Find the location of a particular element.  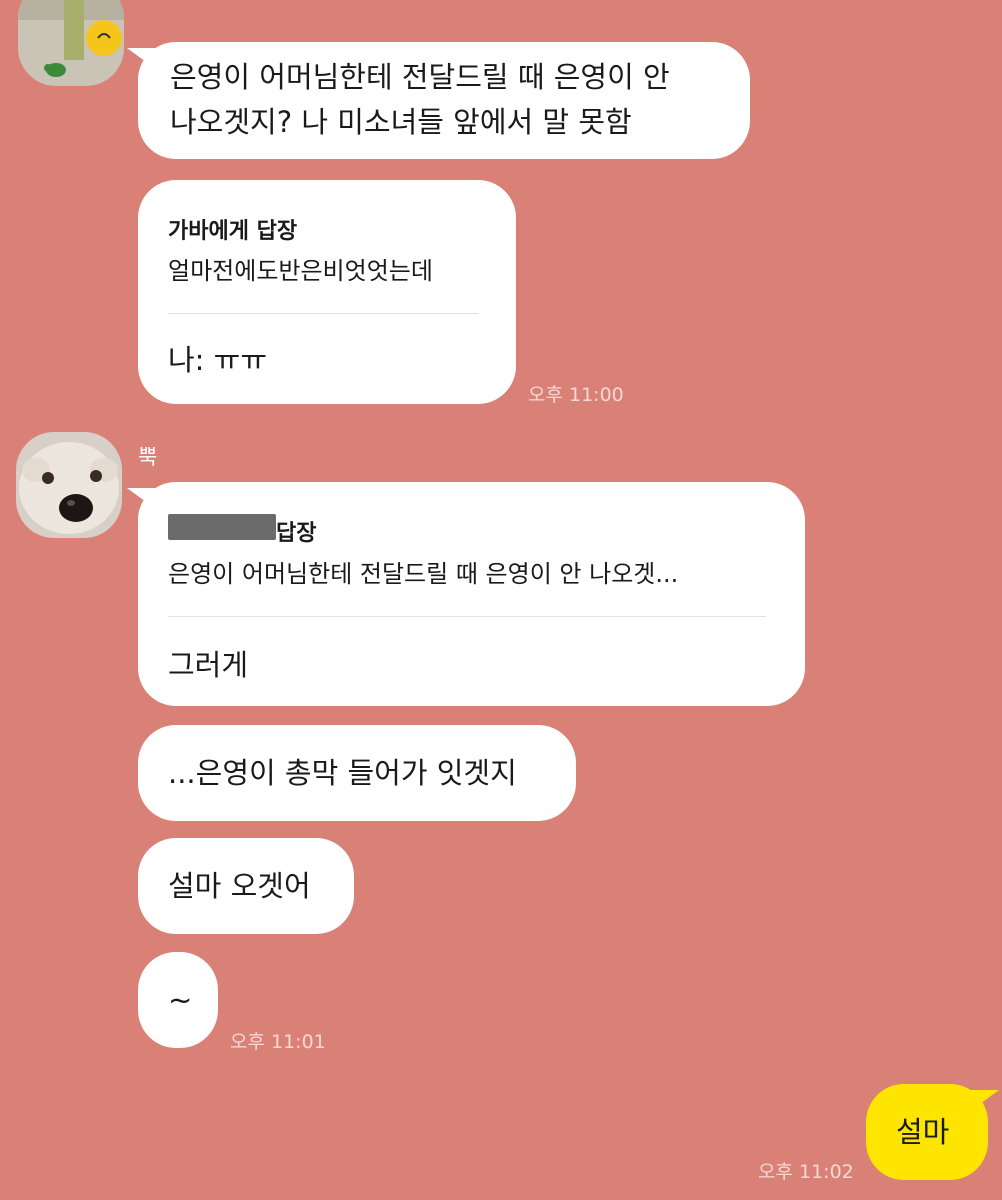

sender-name: 뿍 is located at coordinates (148, 457).